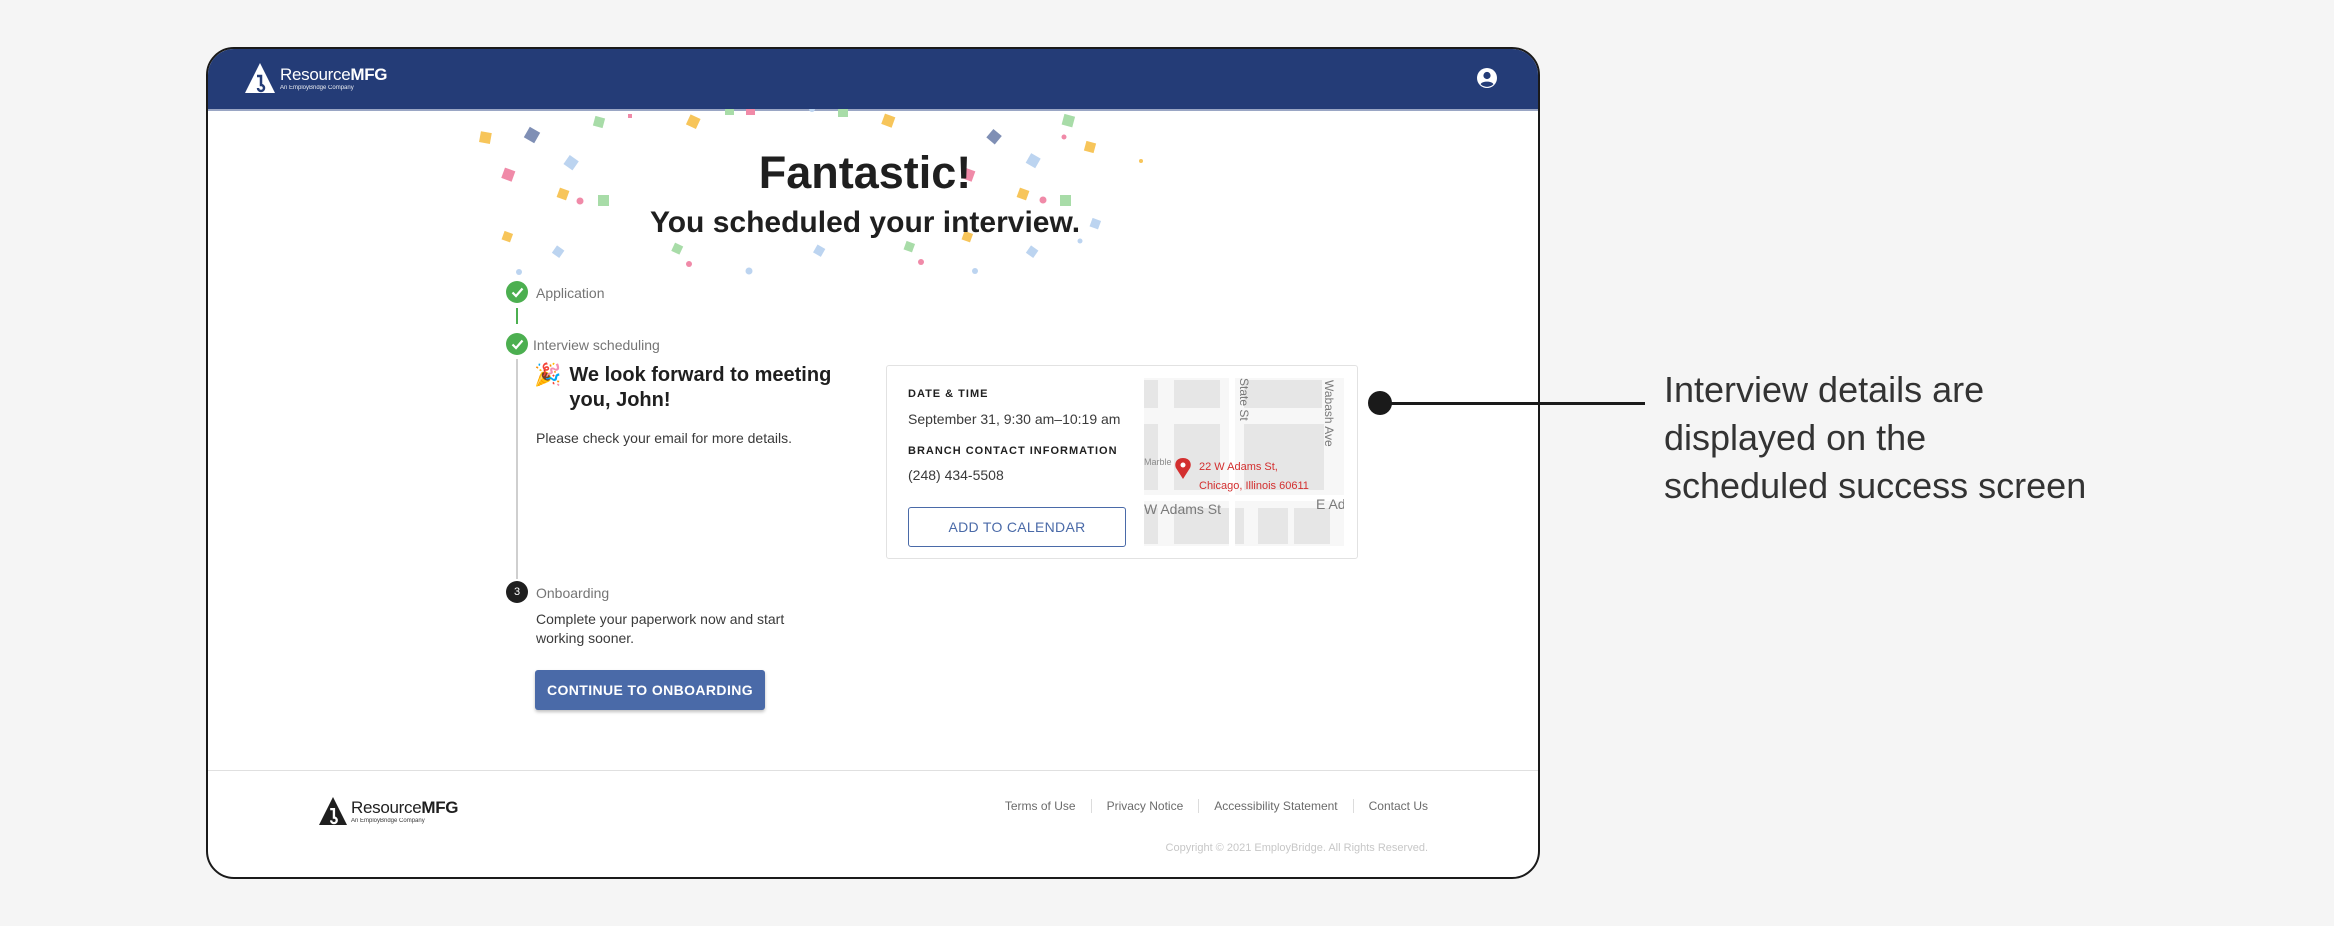 This screenshot has width=2334, height=926. Describe the element at coordinates (1254, 486) in the screenshot. I see `map-address-line2: Chicago, Illinois 60611` at that location.